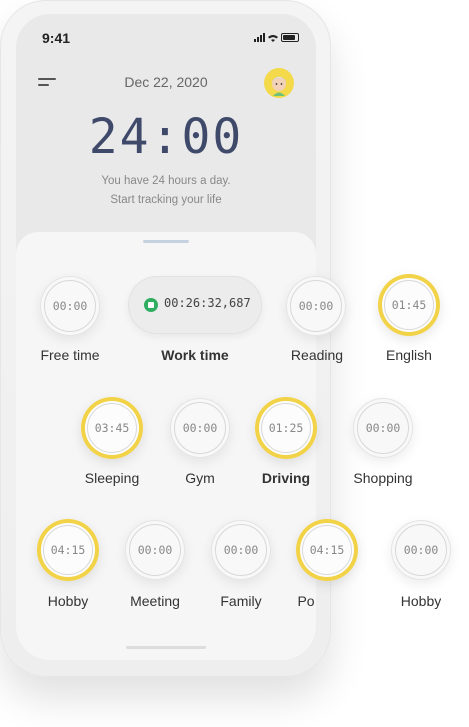  I want to click on subtitle-line-1: You have 24 hours a day., so click(166, 181).